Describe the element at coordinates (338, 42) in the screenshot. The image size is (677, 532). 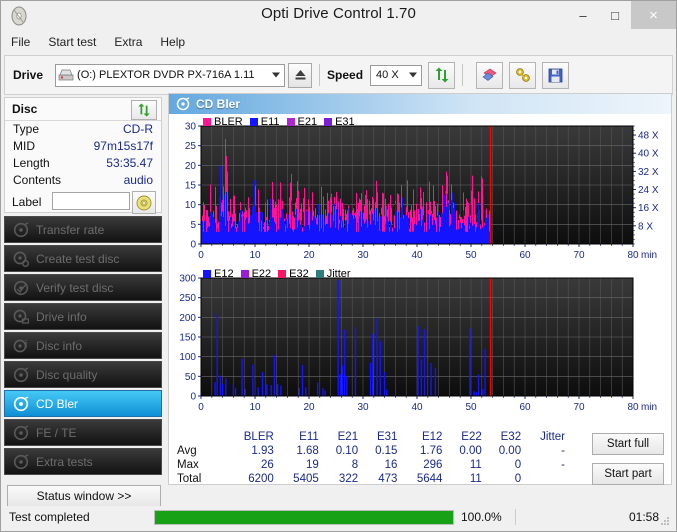
I see `menu-bar: File Start test Extra Help` at that location.